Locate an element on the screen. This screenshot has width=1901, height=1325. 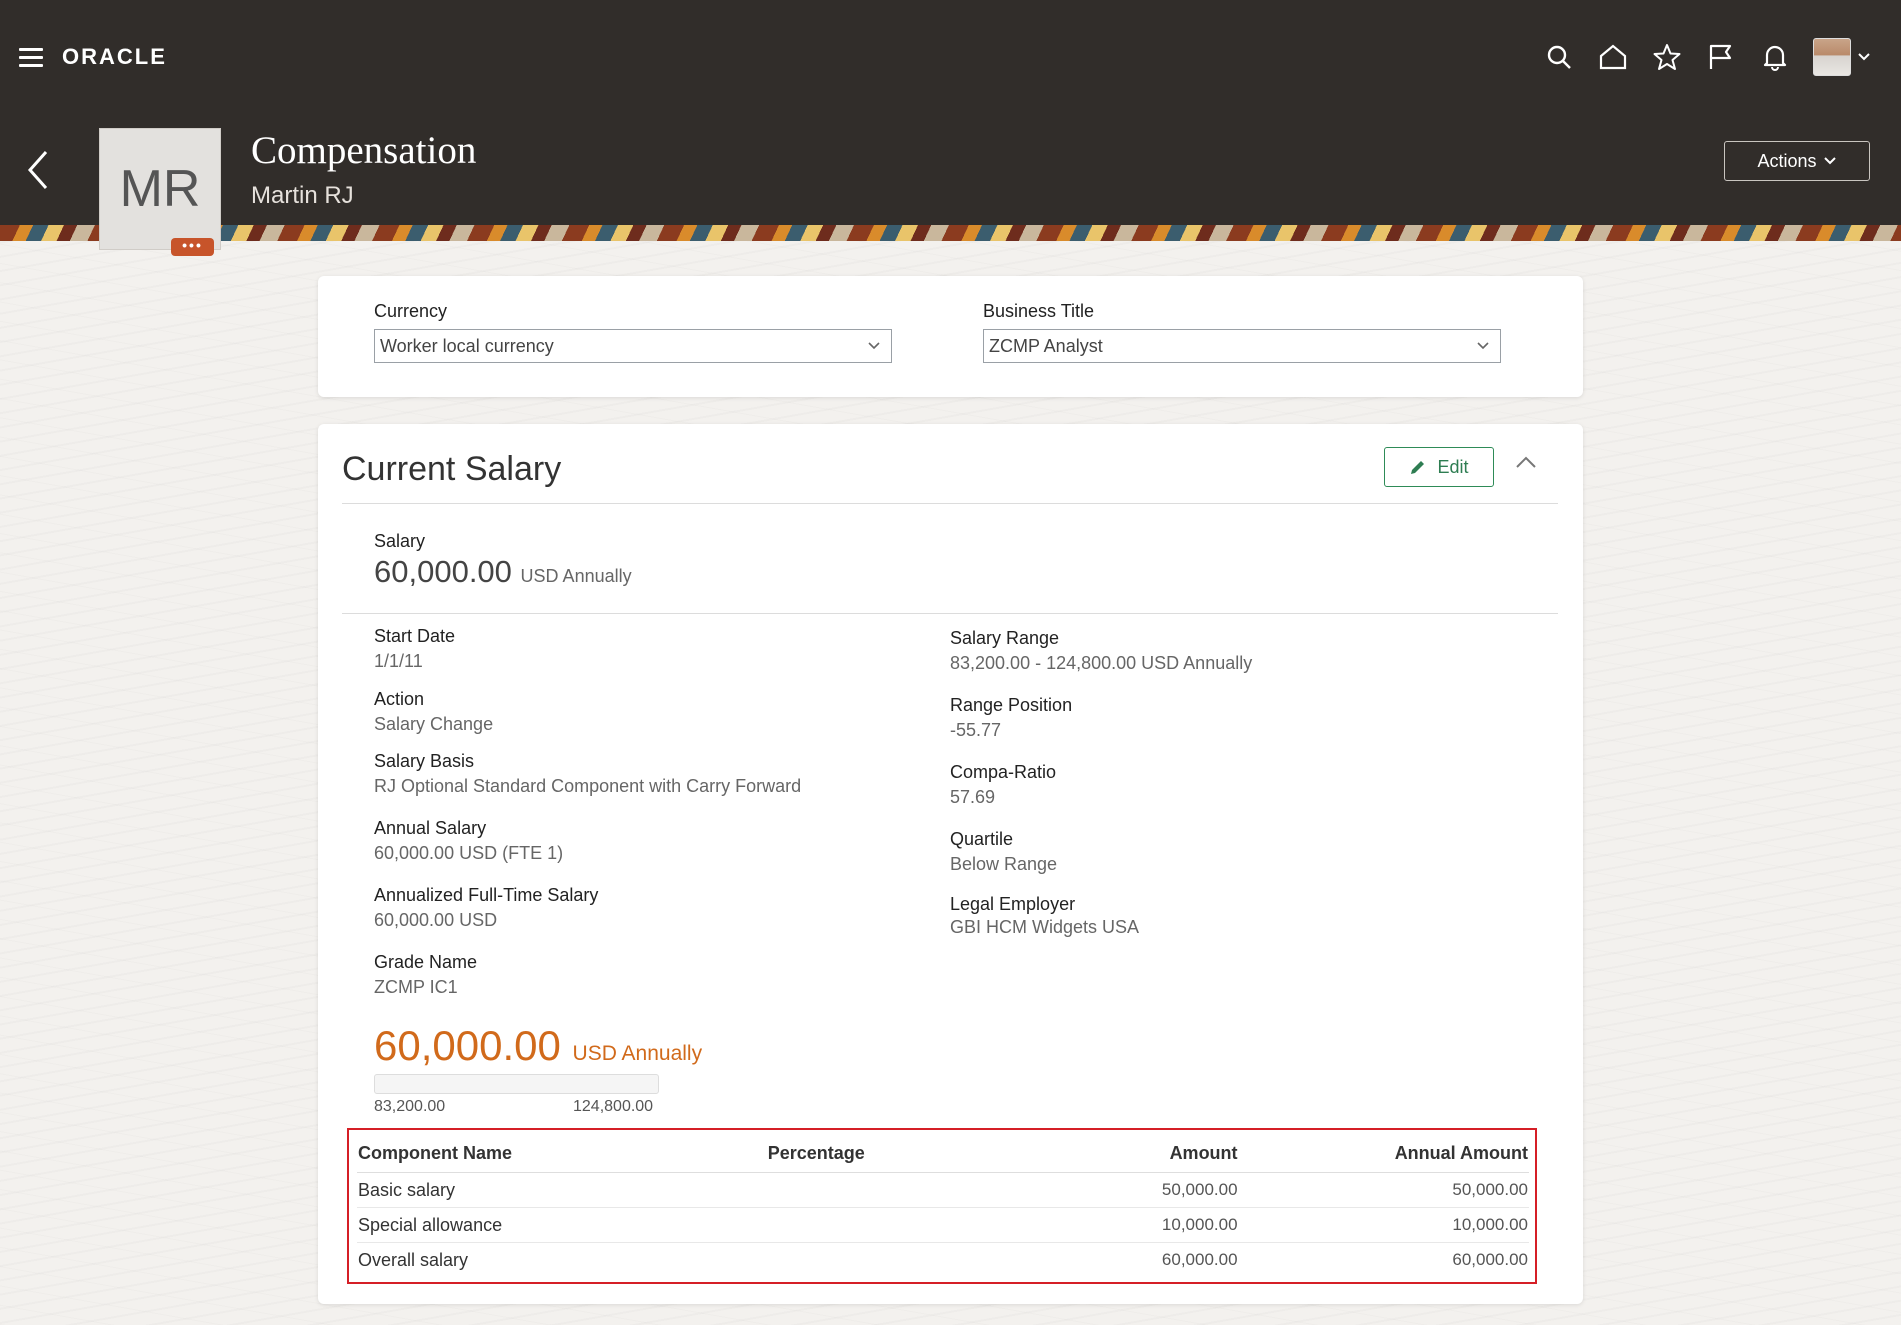
range-salary-amount: 60,000.00 USD Annually is located at coordinates (538, 1046).